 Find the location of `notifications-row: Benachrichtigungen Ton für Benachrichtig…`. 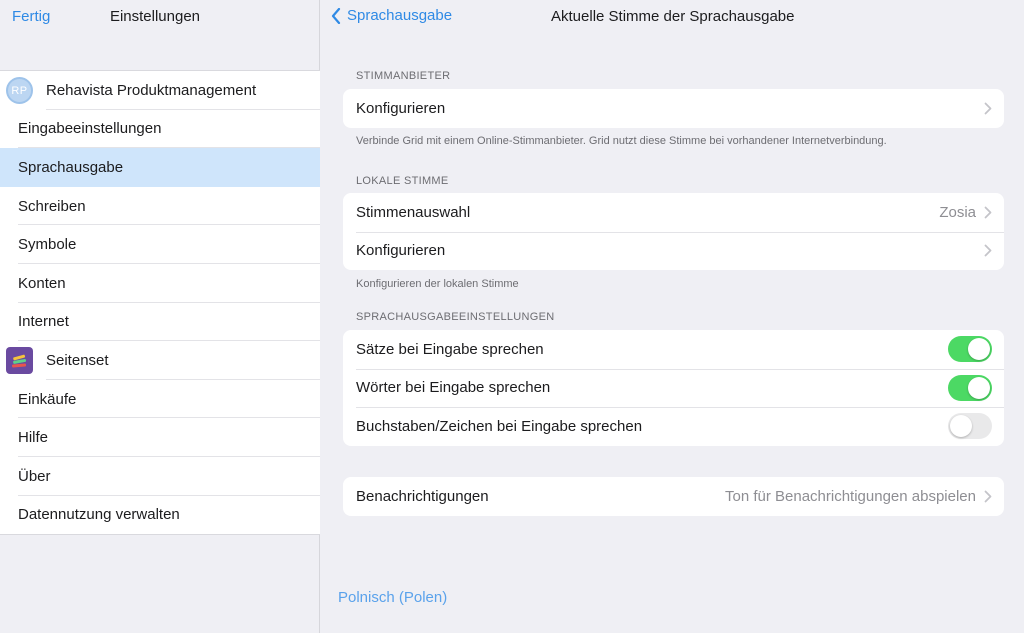

notifications-row: Benachrichtigungen Ton für Benachrichtig… is located at coordinates (673, 496).